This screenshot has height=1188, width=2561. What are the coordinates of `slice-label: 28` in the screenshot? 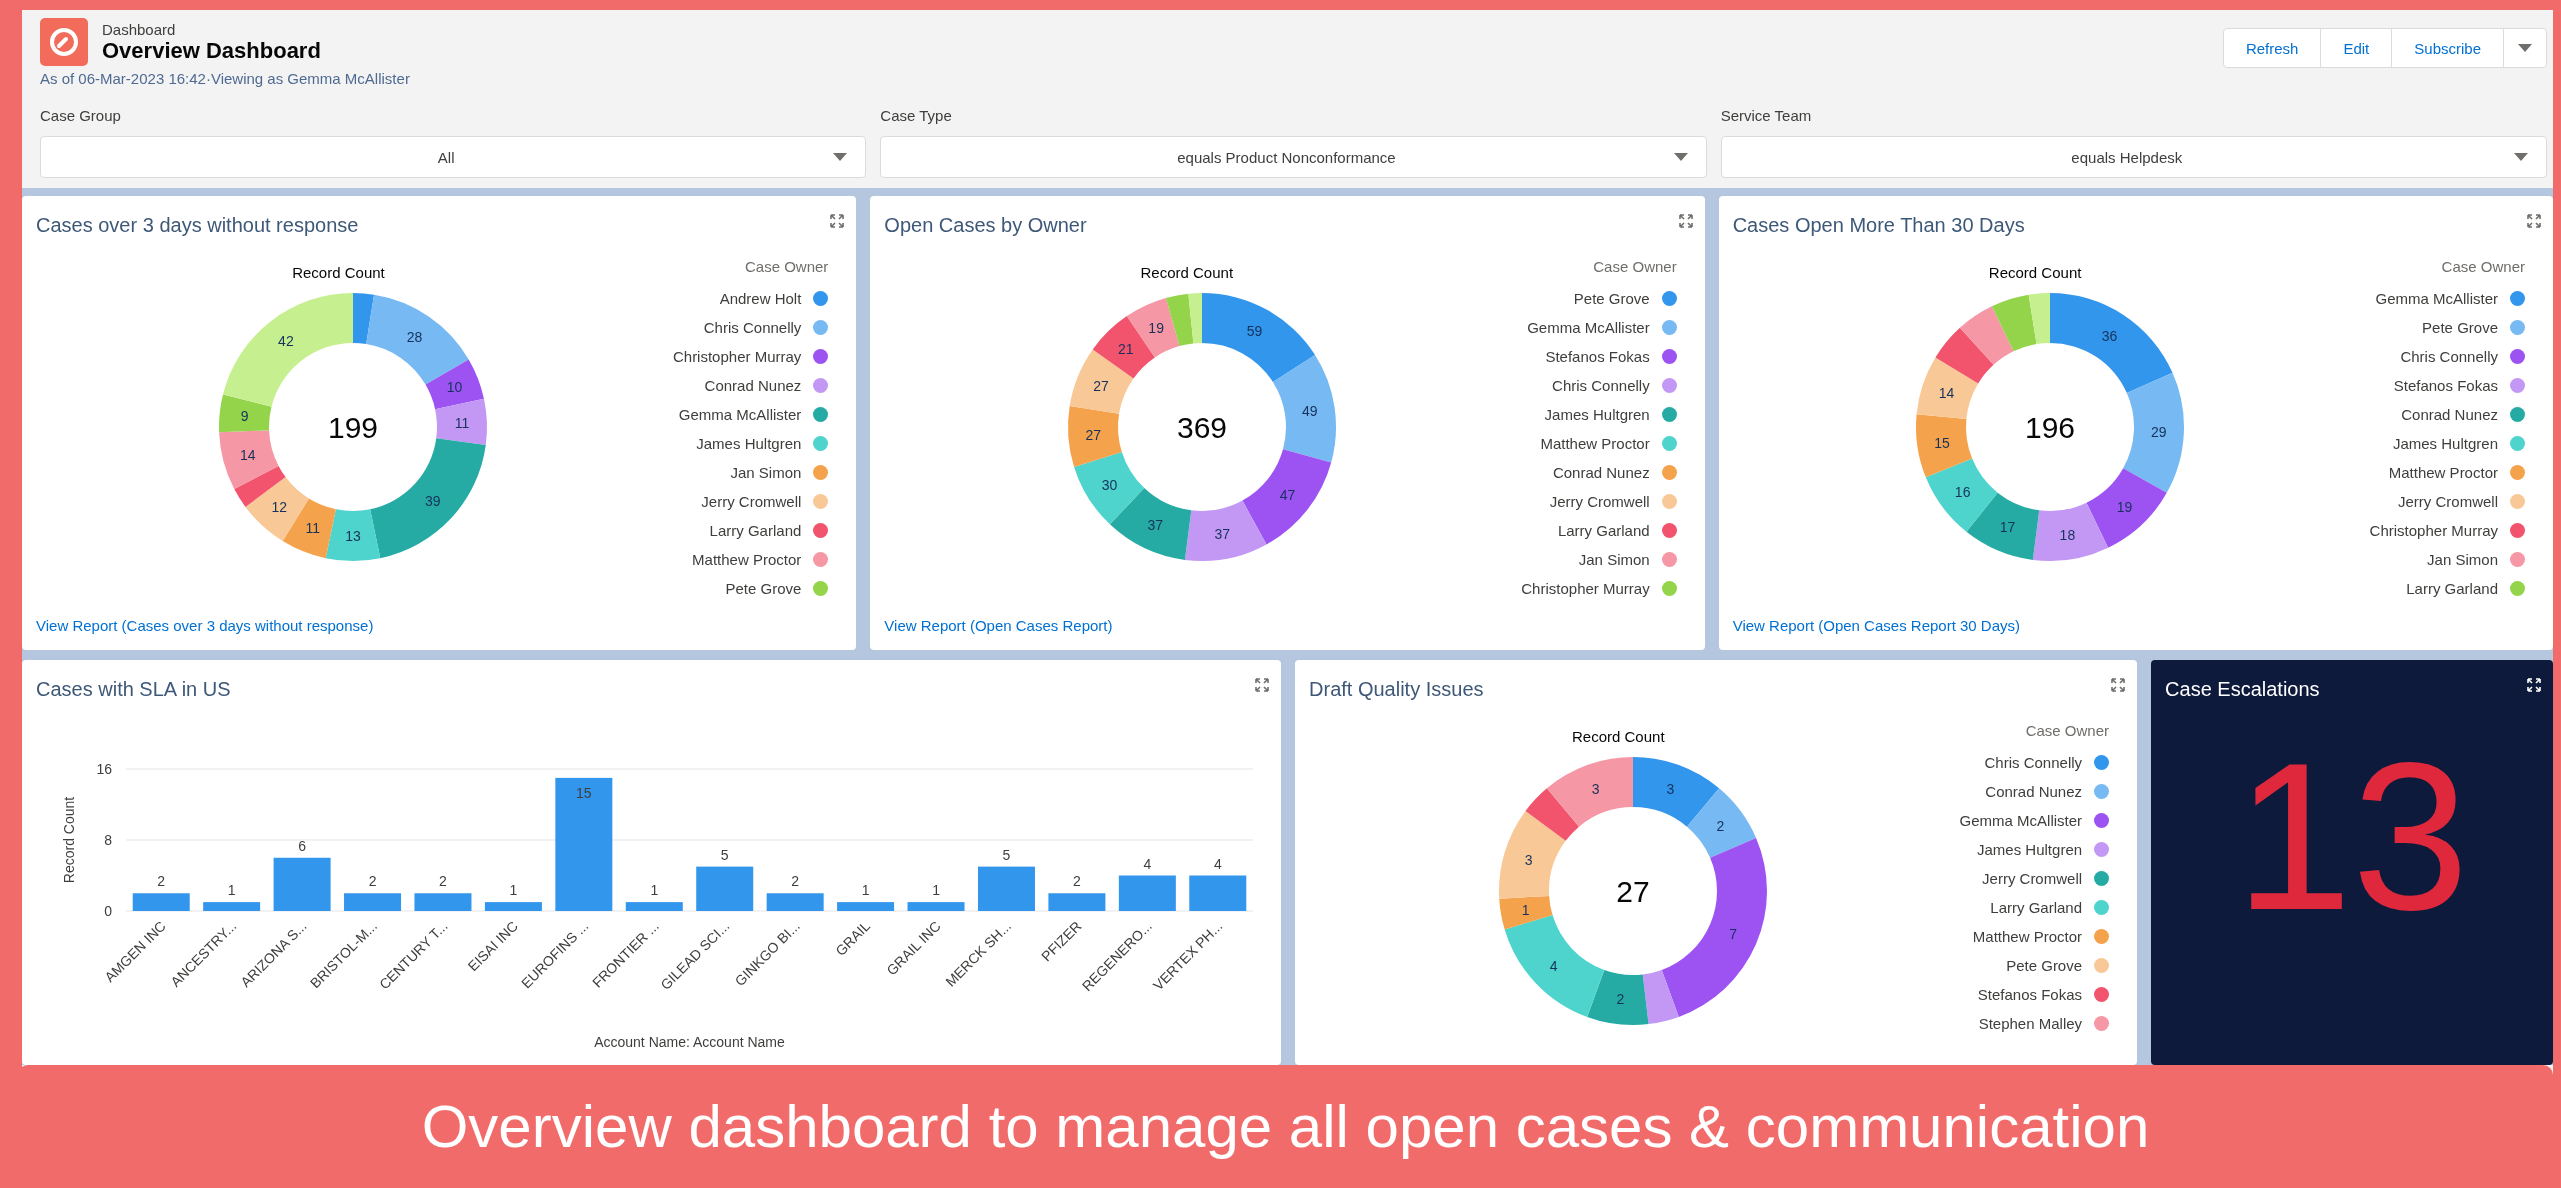 It's located at (415, 337).